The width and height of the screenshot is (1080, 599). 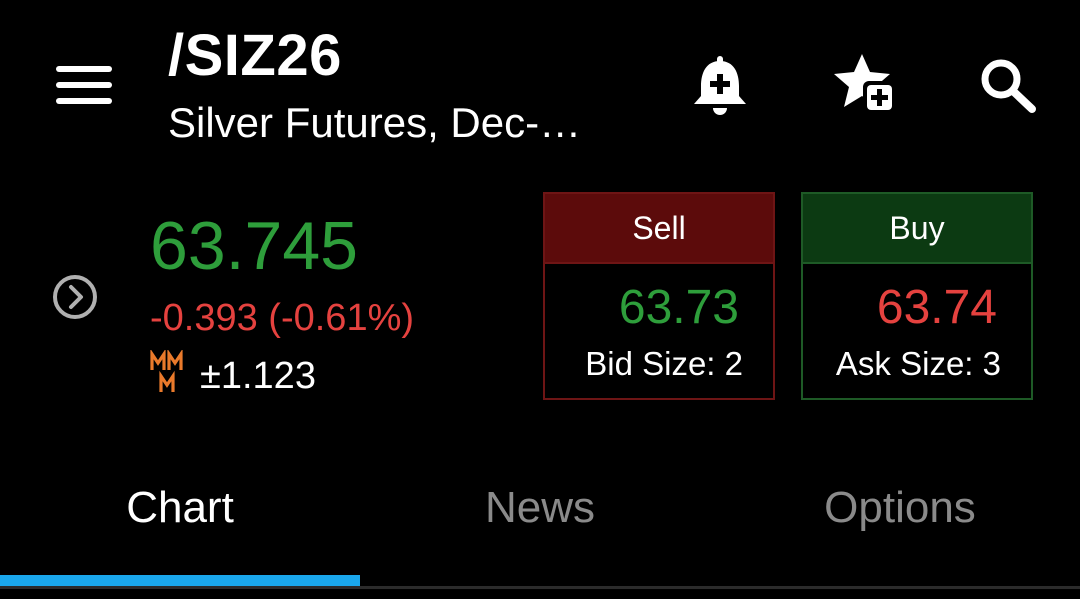 I want to click on market-maker-move-value: ±1.123, so click(x=258, y=376).